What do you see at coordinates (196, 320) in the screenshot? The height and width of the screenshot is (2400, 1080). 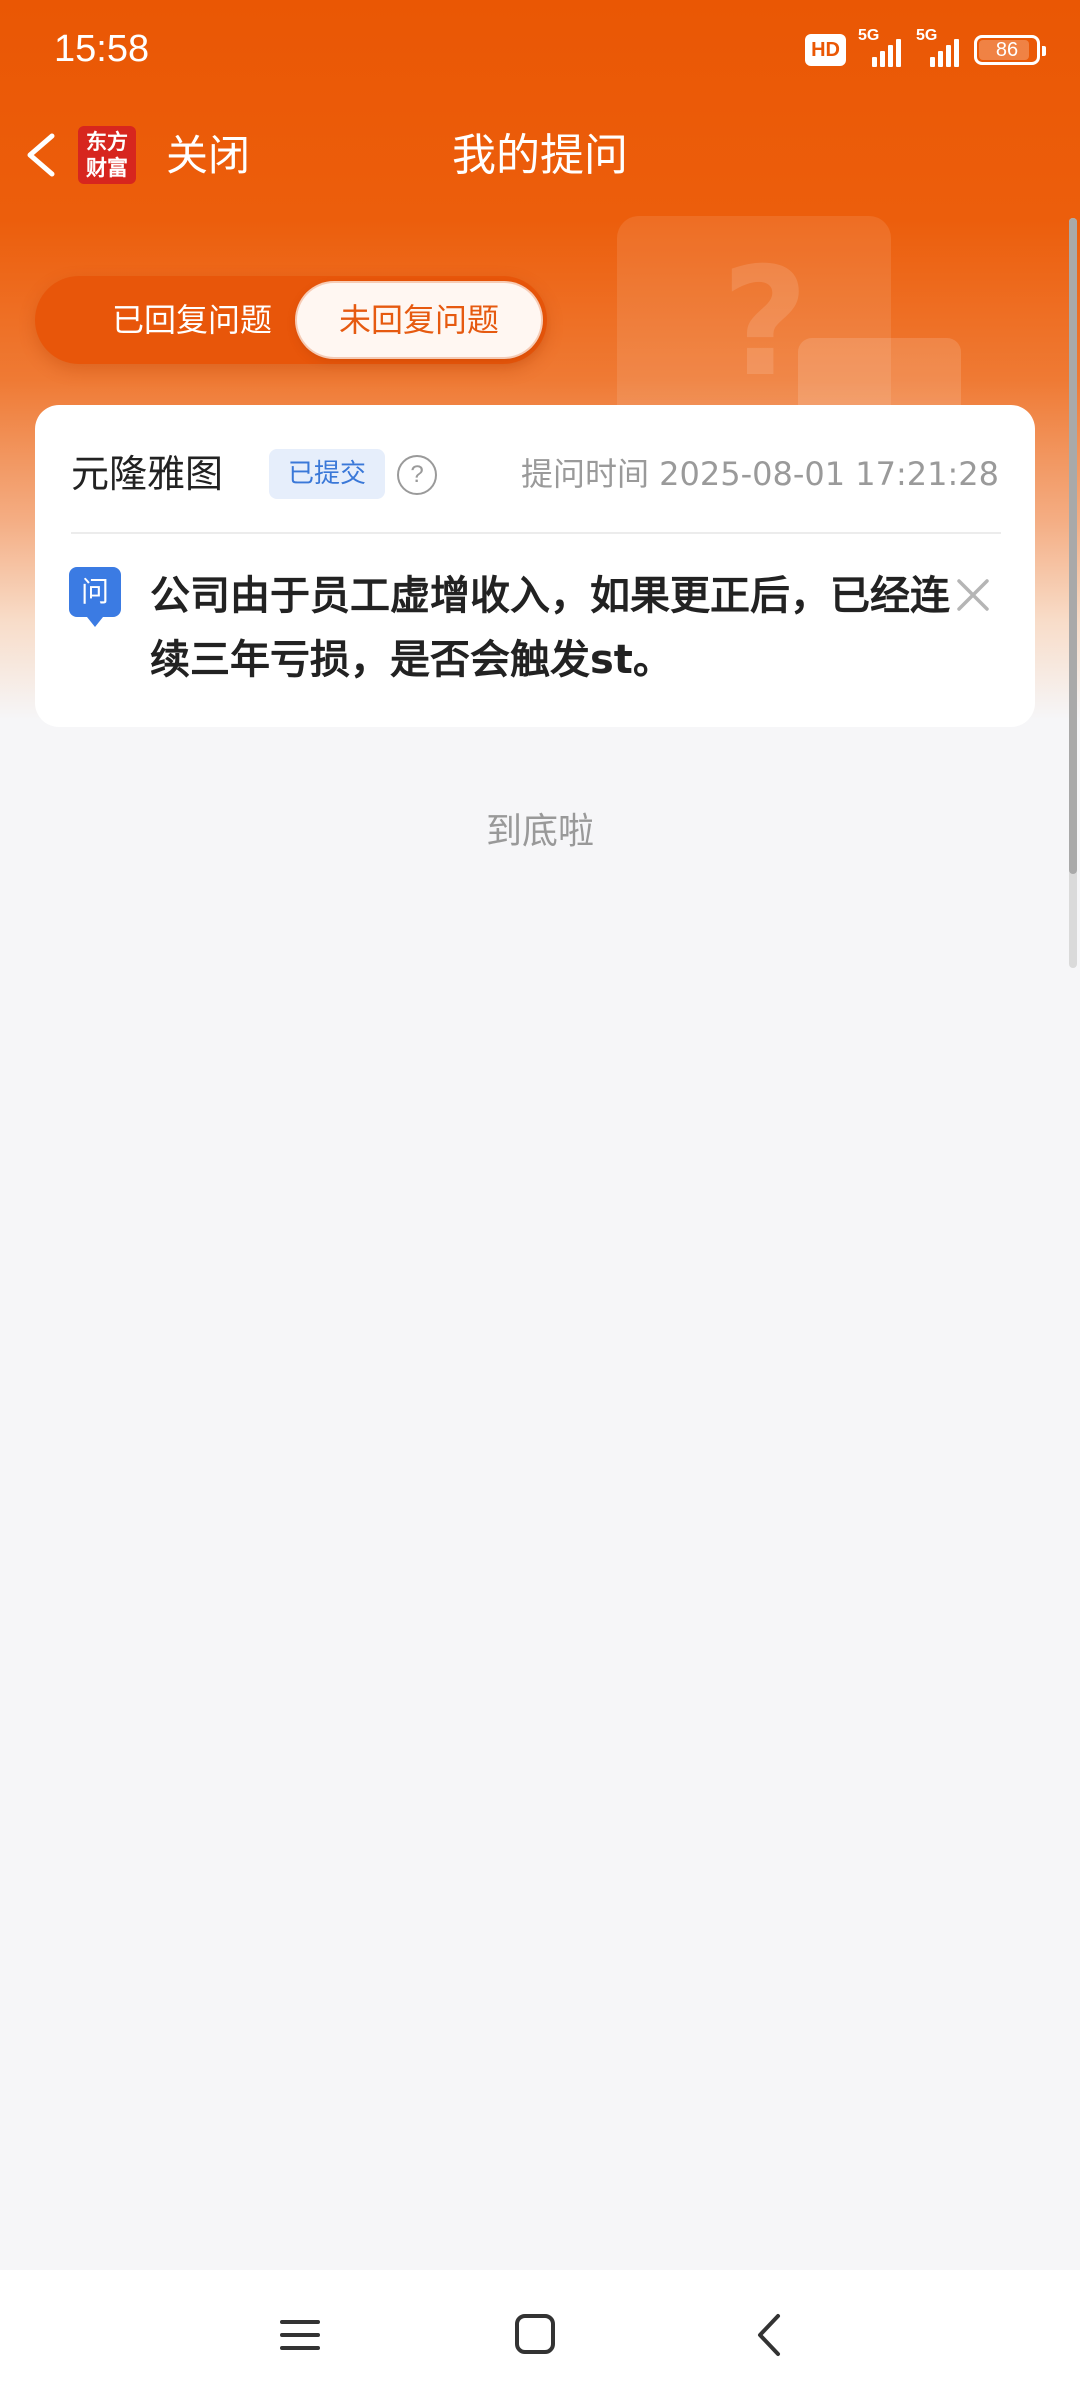 I see `tab-answered: 已回复问题` at bounding box center [196, 320].